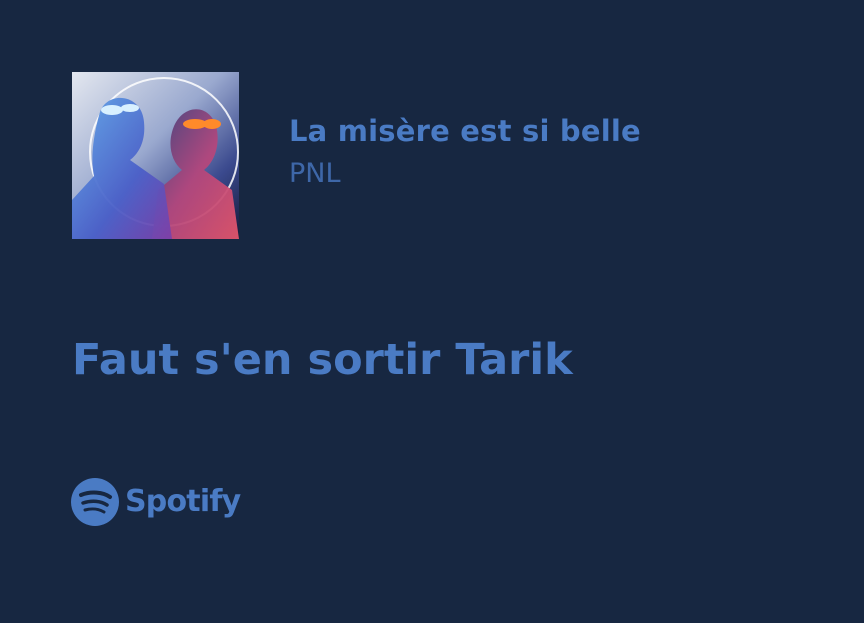  I want to click on lyric-line: Faut s'en sortir Tarik, so click(322, 360).